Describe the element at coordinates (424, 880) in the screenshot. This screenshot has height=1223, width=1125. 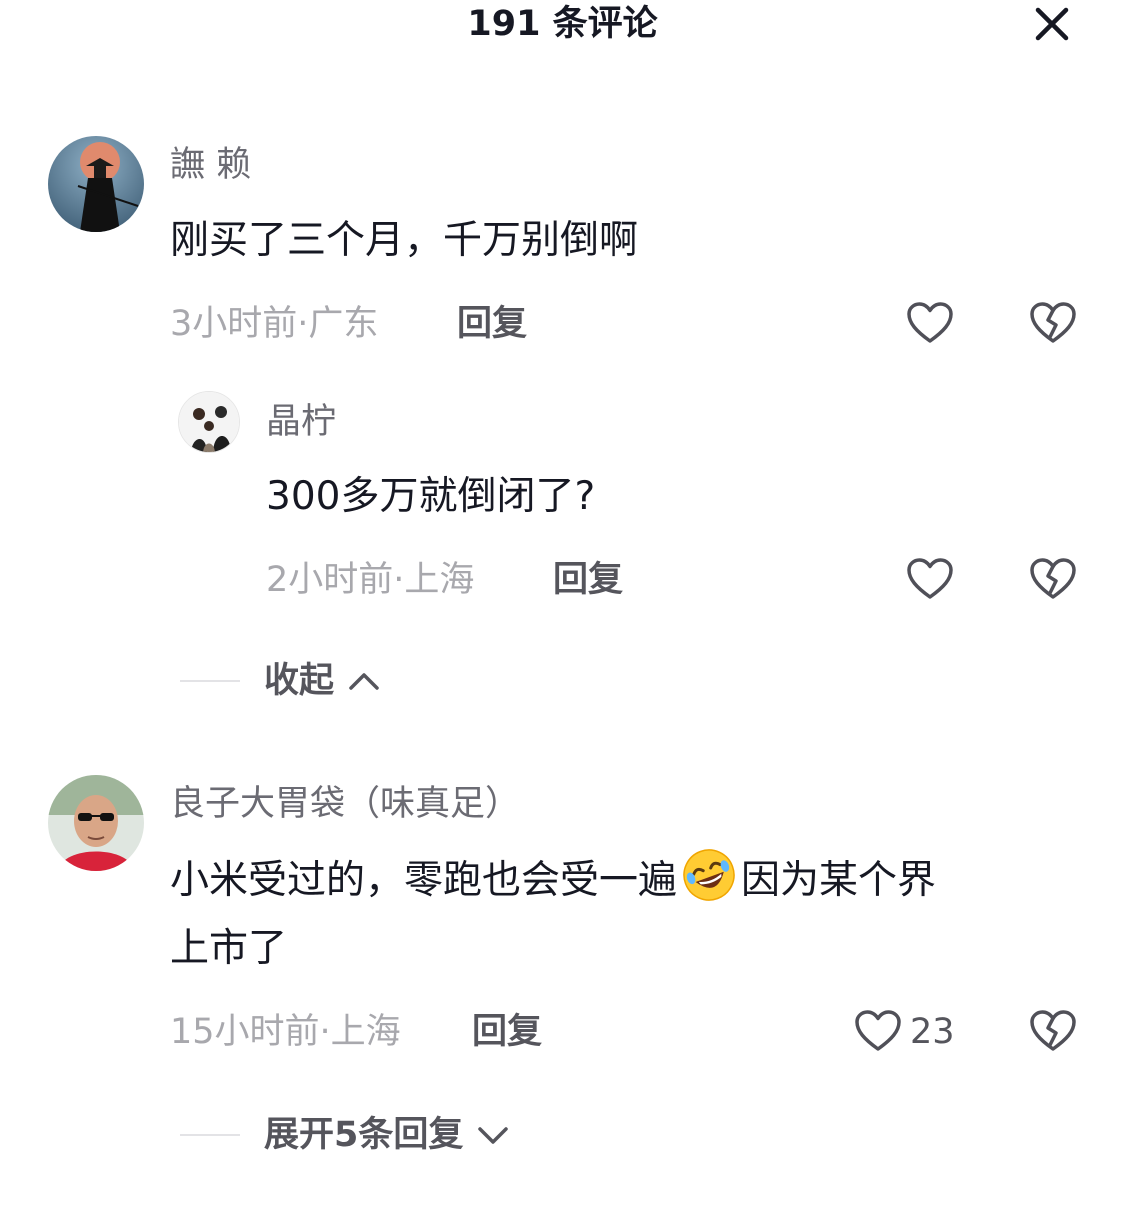
I see `comment-text-part1: 小米受过的，零跑也会受一遍` at that location.